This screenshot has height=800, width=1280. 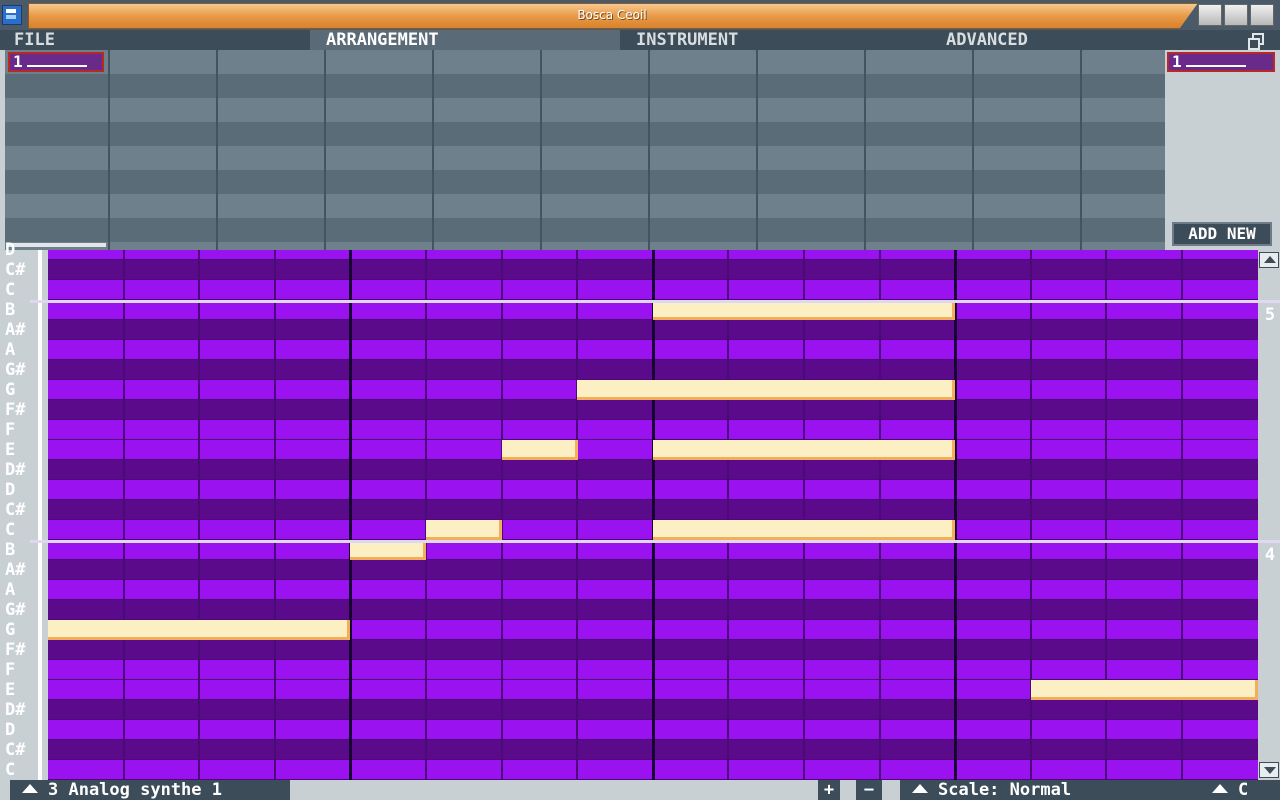 I want to click on scale-selector: Scale: Normal, so click(x=1050, y=790).